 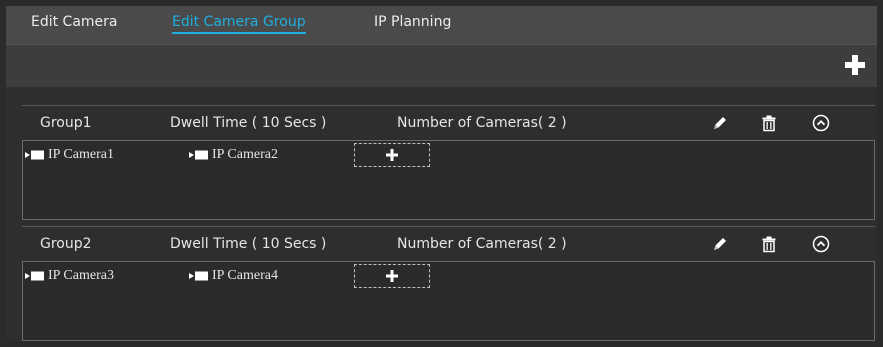 I want to click on camera-name: IP Camera1, so click(x=81, y=154).